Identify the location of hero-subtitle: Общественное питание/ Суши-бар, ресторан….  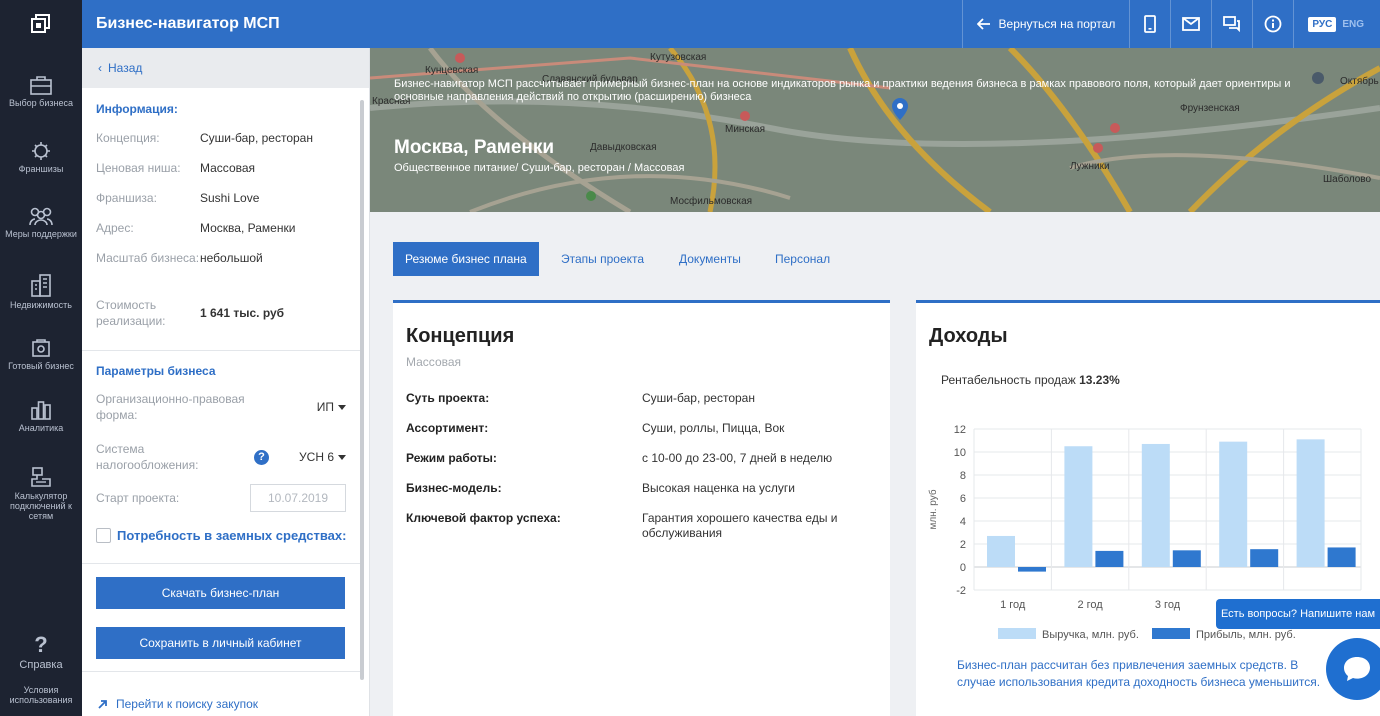
(539, 168).